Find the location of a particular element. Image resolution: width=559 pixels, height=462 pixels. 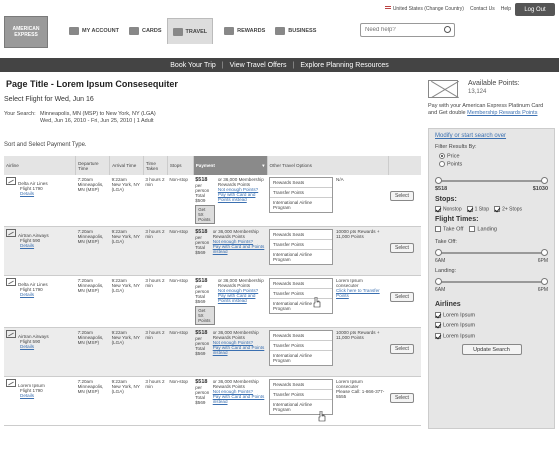

time-taken-cell: 3 hours 2 min is located at coordinates (155, 401).